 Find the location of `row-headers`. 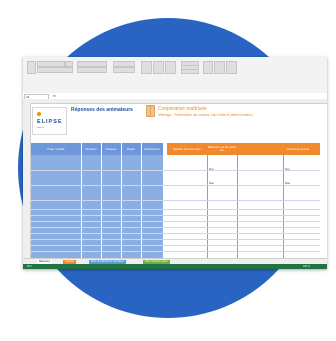

row-headers is located at coordinates (27, 180).